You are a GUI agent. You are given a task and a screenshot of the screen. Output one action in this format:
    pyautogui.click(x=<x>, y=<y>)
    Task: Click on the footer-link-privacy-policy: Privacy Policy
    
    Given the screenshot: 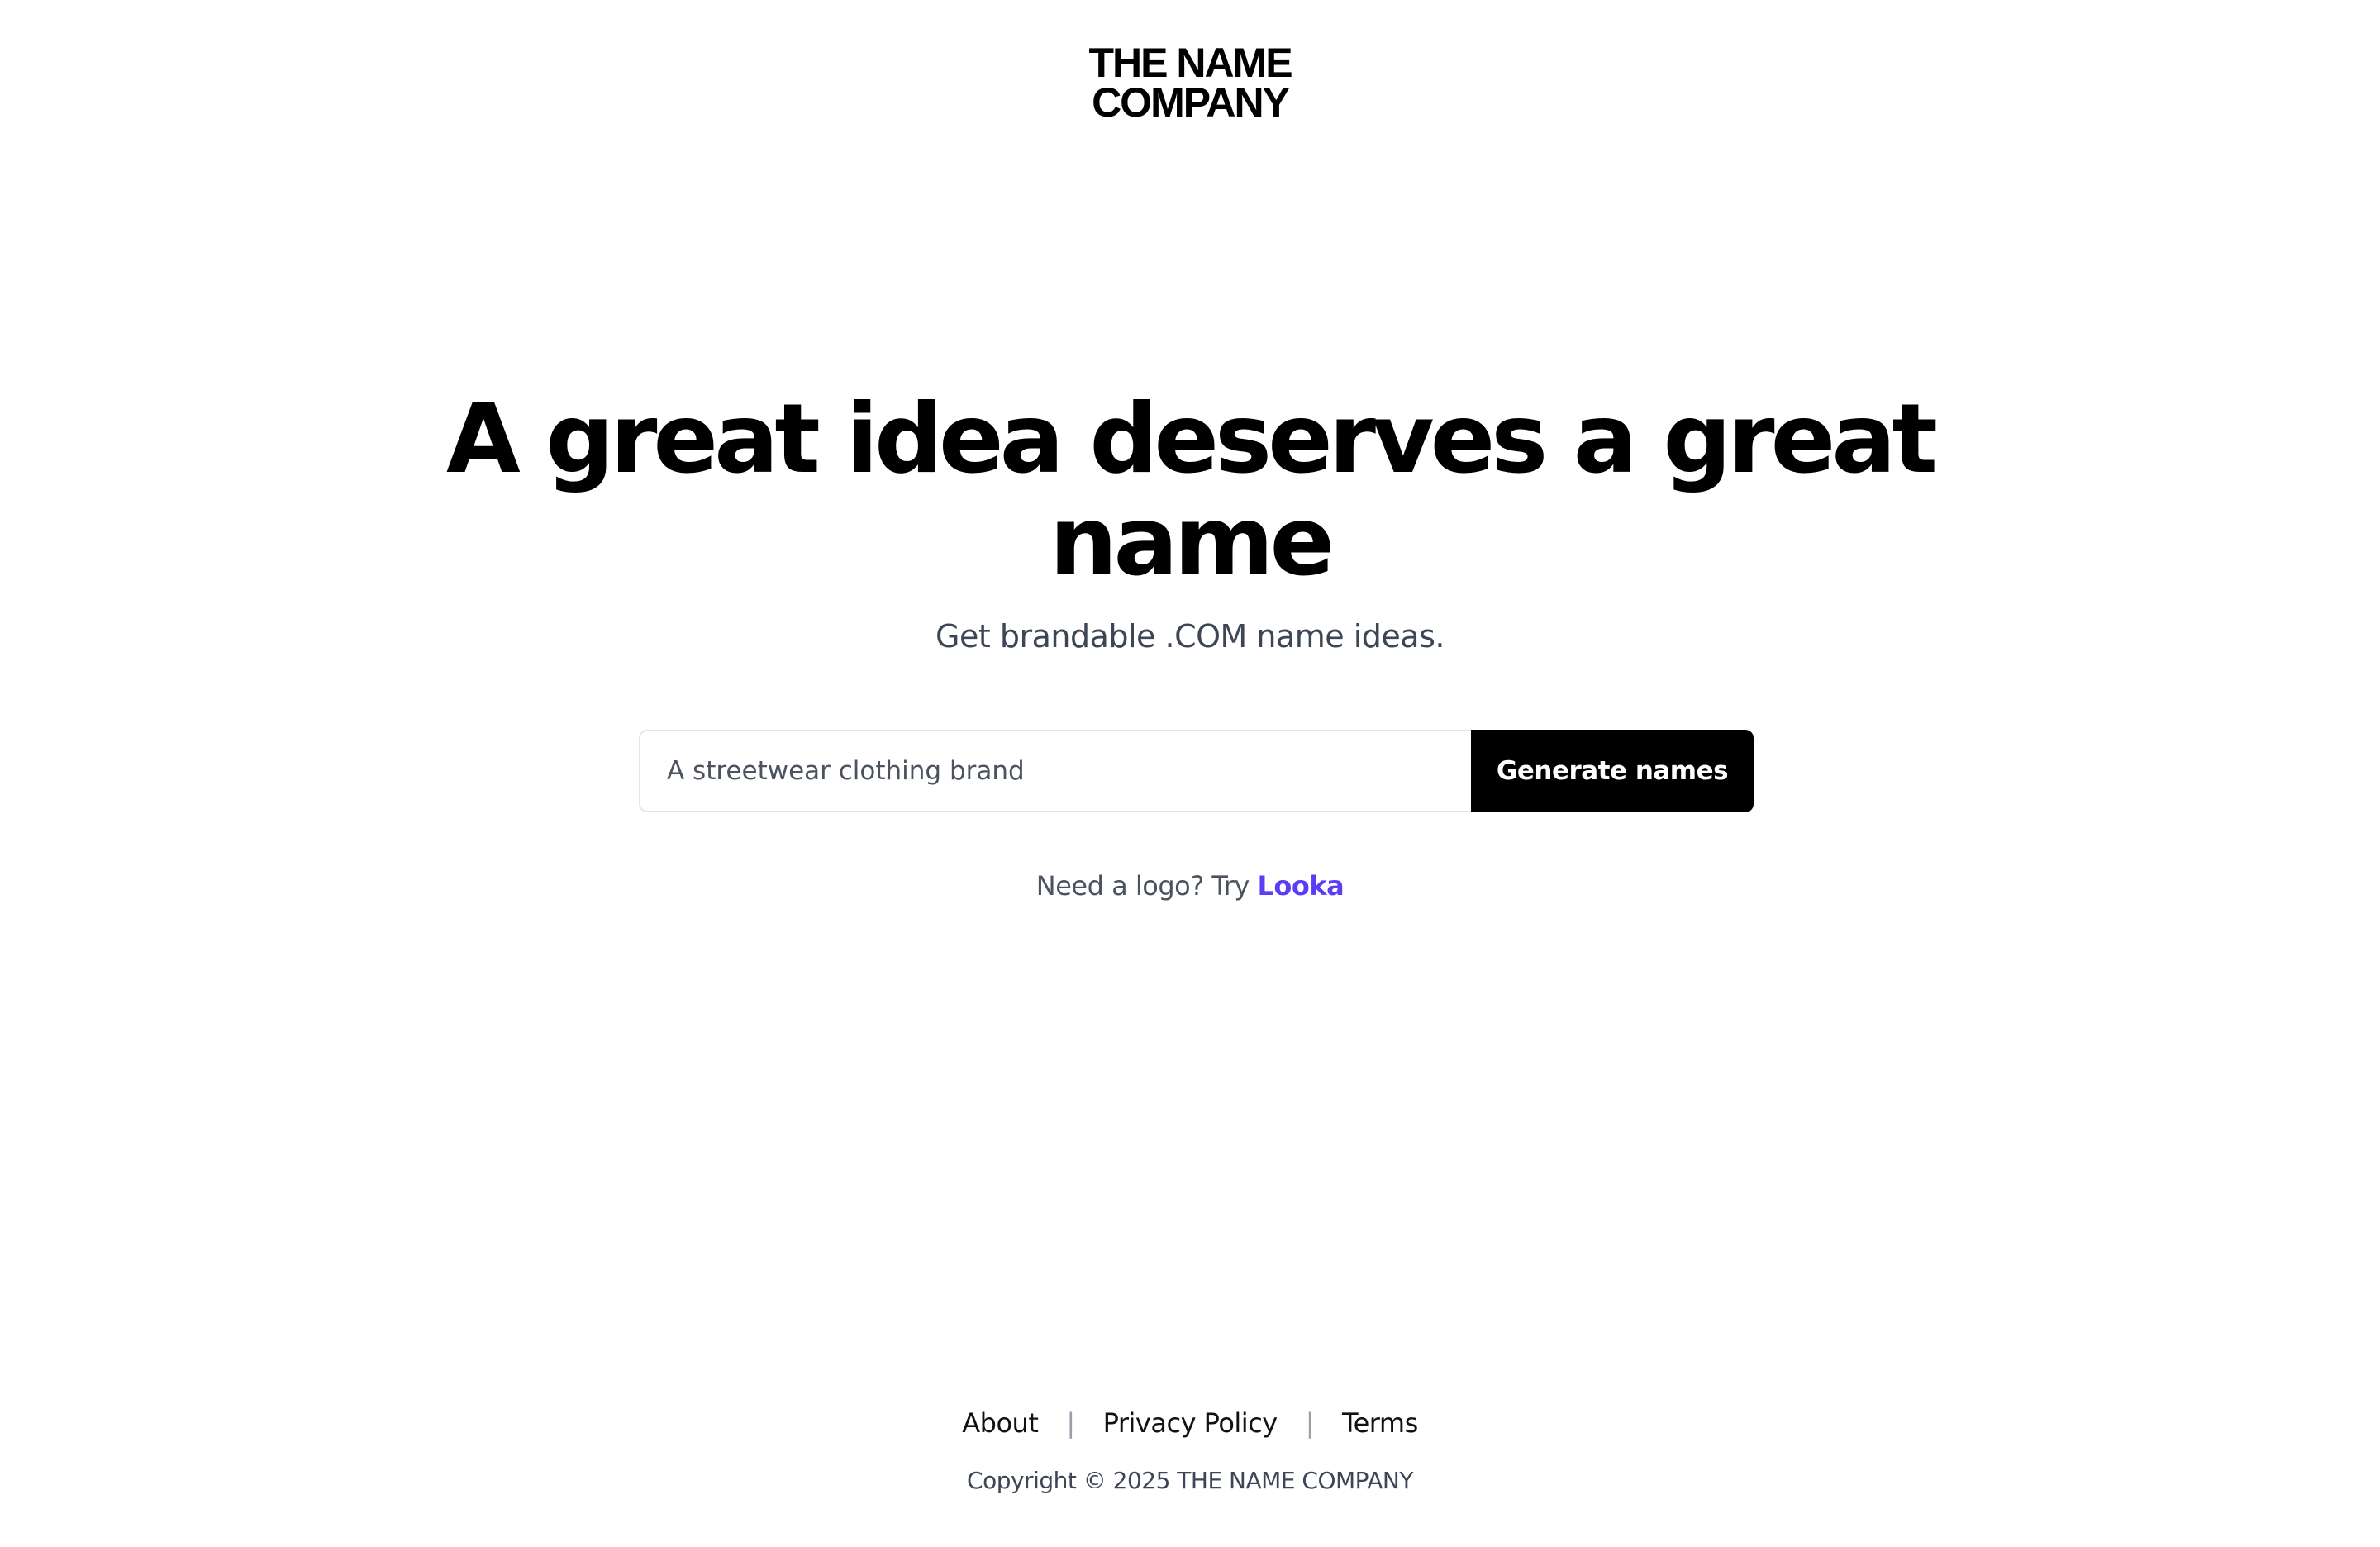 What is the action you would take?
    pyautogui.click(x=1190, y=1423)
    